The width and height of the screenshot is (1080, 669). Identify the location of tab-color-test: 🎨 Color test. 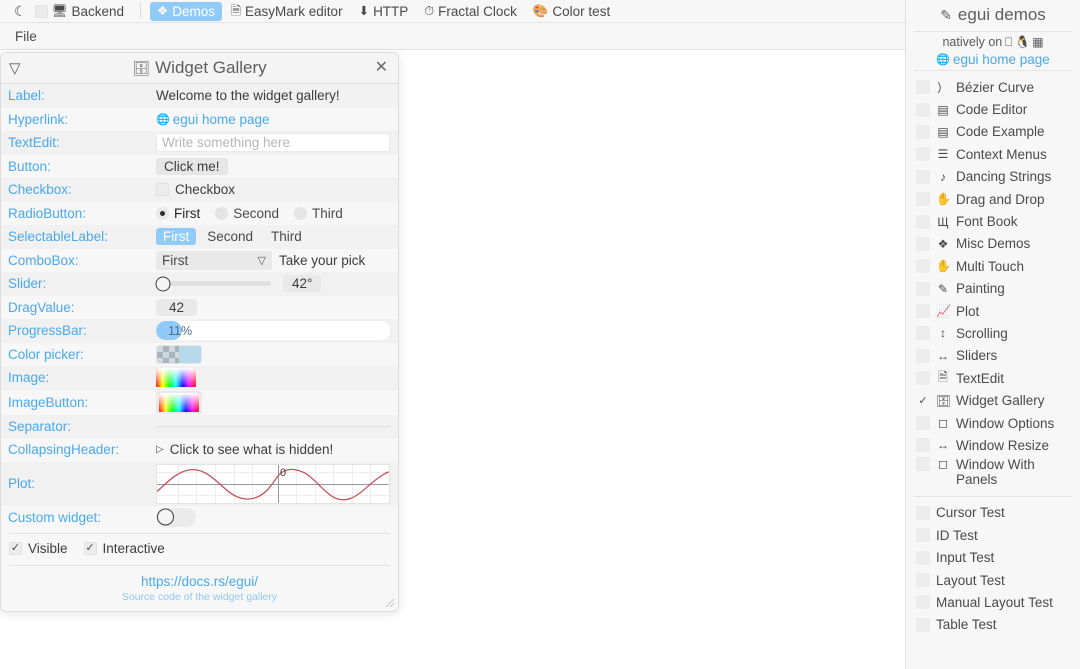
(571, 11).